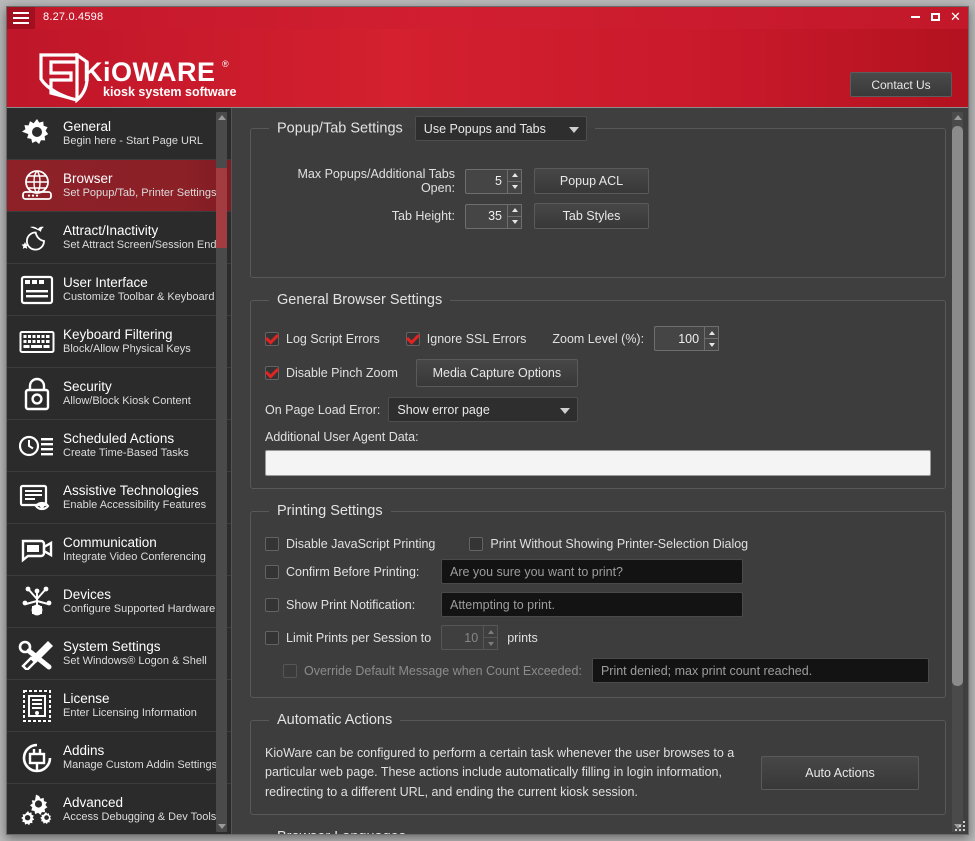 This screenshot has height=841, width=975. What do you see at coordinates (119, 706) in the screenshot?
I see `sidebar-item-license: License Enter Licensing Information` at bounding box center [119, 706].